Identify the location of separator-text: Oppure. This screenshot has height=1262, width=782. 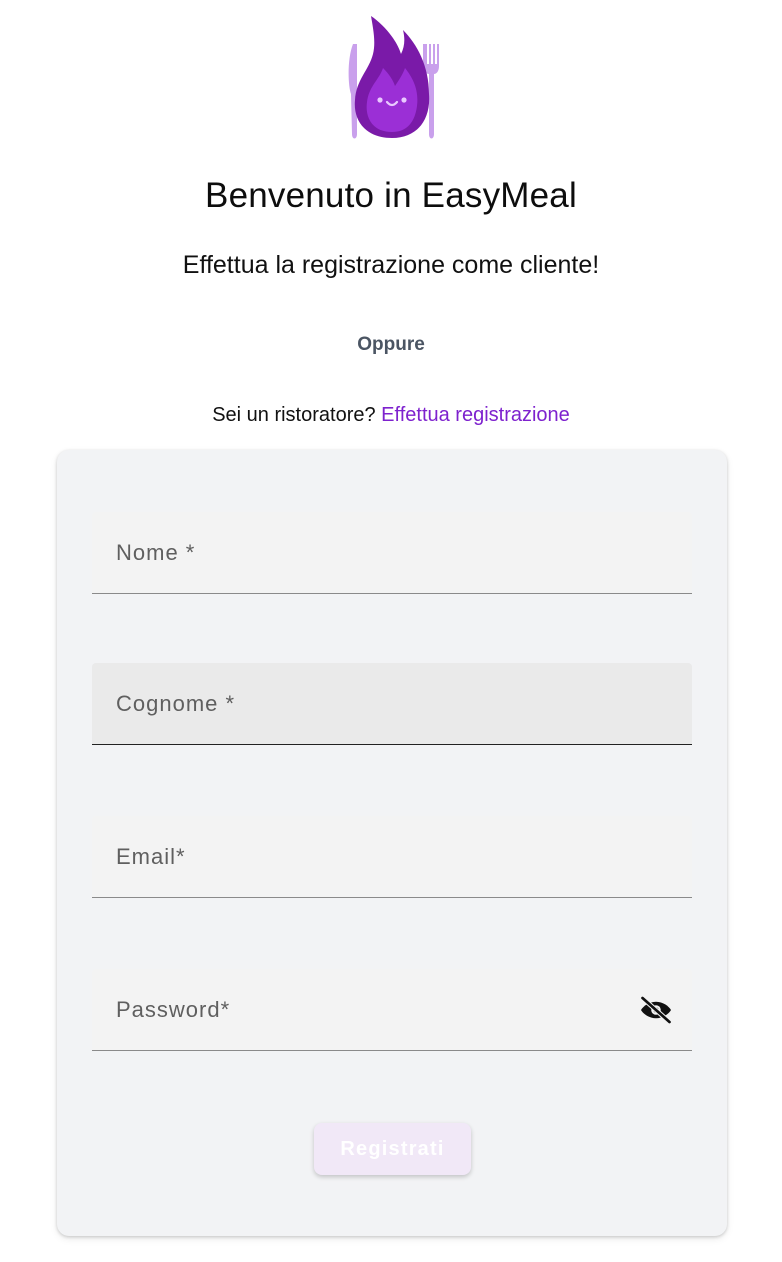
(391, 344).